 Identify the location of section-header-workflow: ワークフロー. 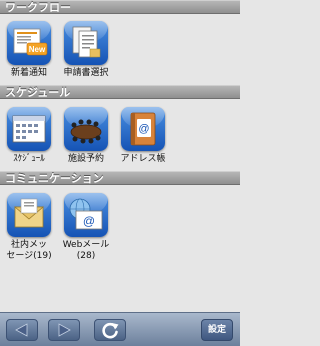
(120, 7).